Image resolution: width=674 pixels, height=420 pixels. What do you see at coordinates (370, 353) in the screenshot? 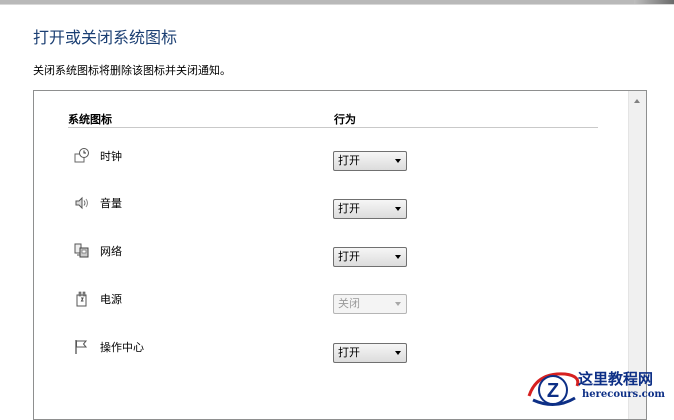
I see `action-center-behavior-select: 打开` at bounding box center [370, 353].